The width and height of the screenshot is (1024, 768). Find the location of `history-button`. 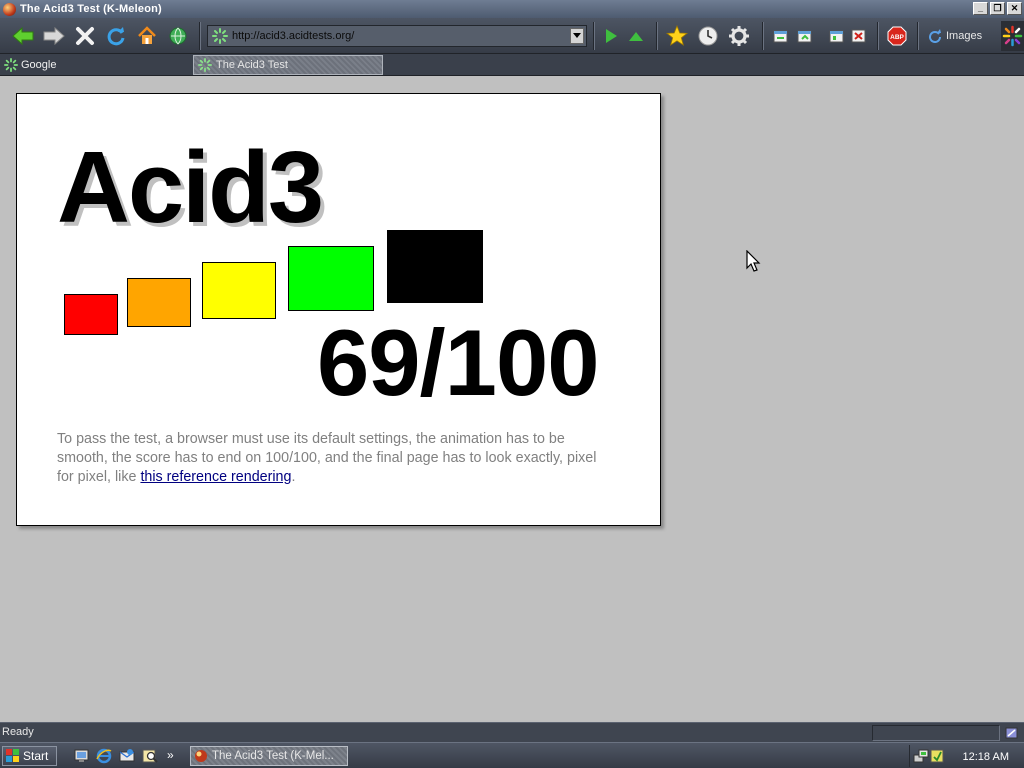

history-button is located at coordinates (708, 36).